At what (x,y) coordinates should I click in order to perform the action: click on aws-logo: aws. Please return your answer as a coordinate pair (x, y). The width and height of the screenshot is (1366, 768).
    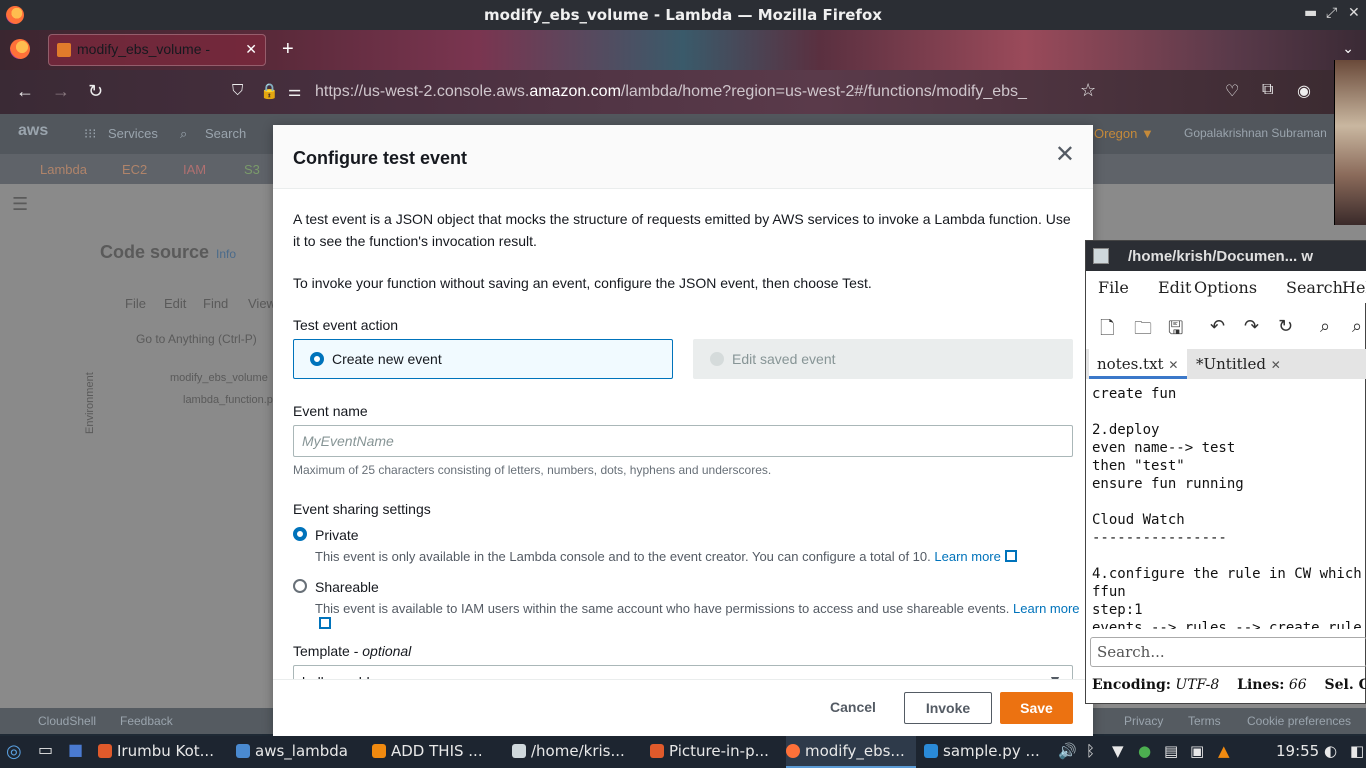
    Looking at the image, I should click on (33, 130).